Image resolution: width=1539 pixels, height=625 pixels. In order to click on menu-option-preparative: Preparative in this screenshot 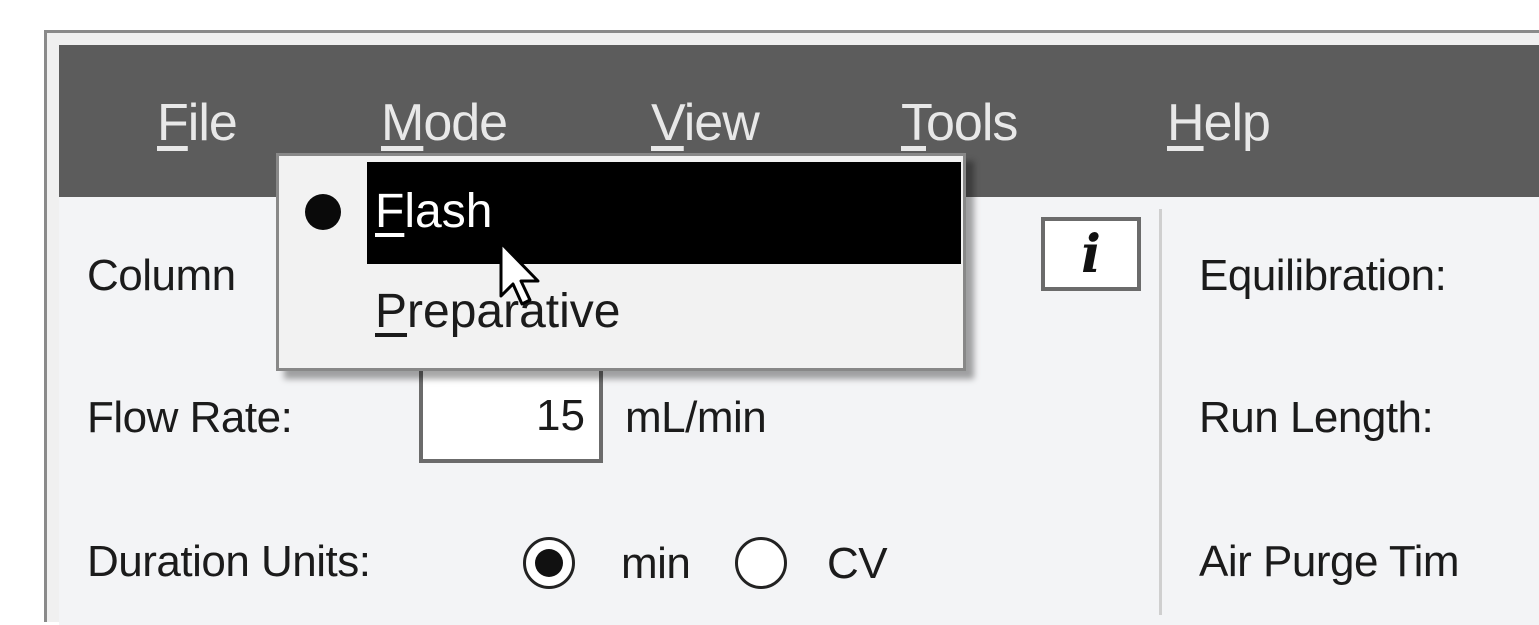, I will do `click(664, 313)`.